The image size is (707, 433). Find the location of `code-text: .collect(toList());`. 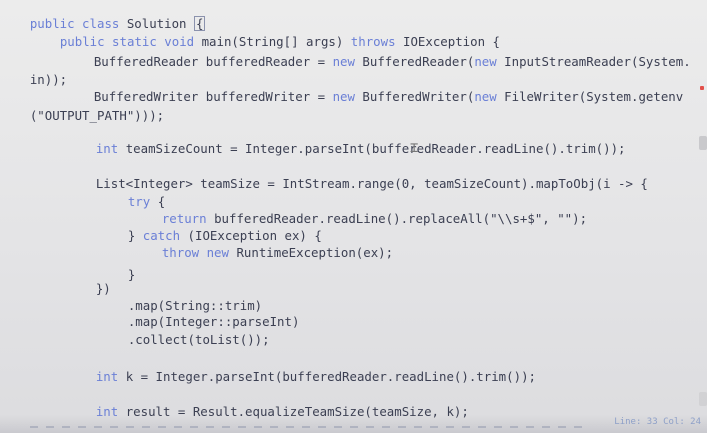

code-text: .collect(toList()); is located at coordinates (198, 339).